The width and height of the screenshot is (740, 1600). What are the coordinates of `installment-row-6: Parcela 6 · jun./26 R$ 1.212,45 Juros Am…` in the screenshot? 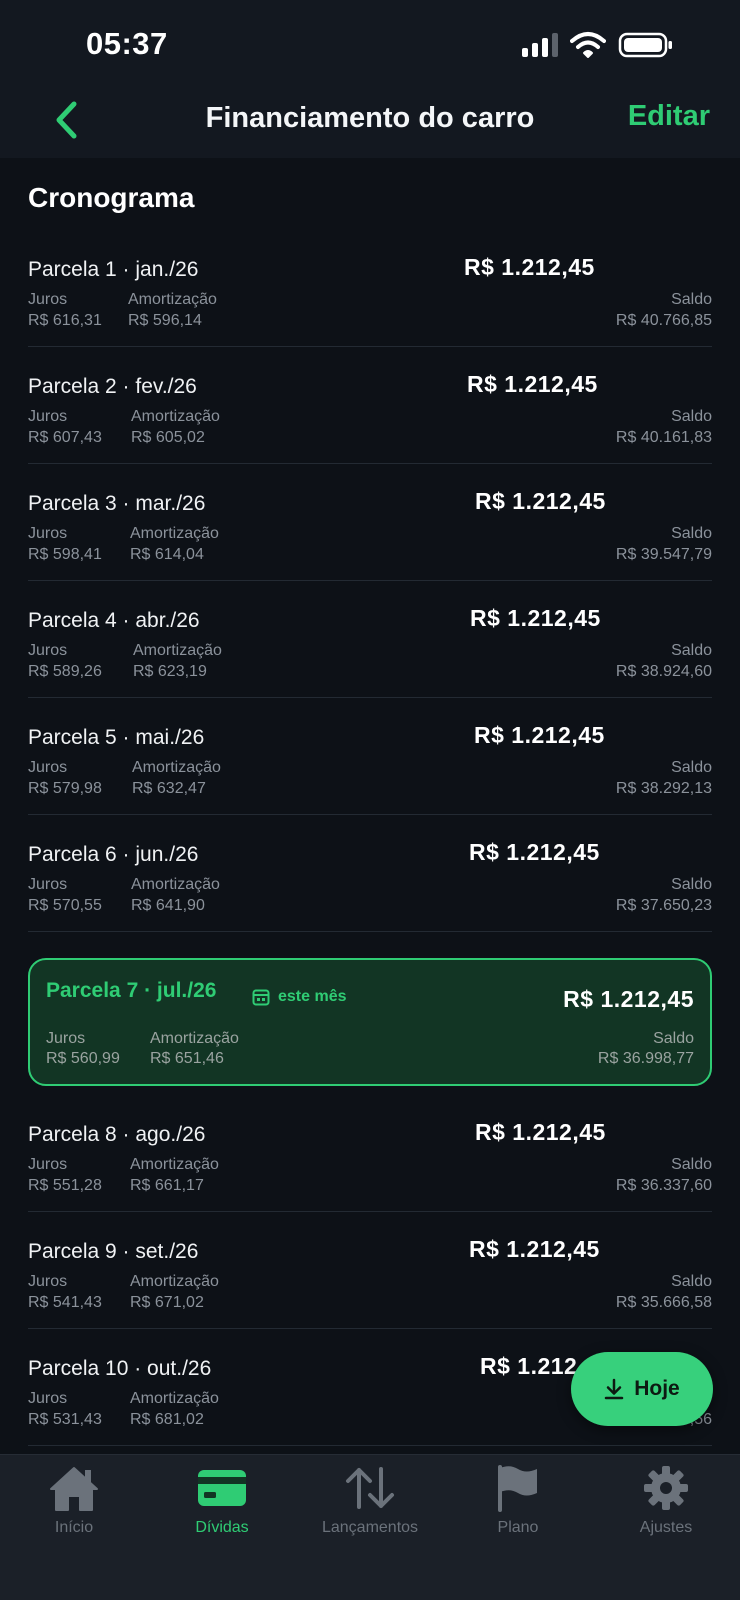 It's located at (370, 873).